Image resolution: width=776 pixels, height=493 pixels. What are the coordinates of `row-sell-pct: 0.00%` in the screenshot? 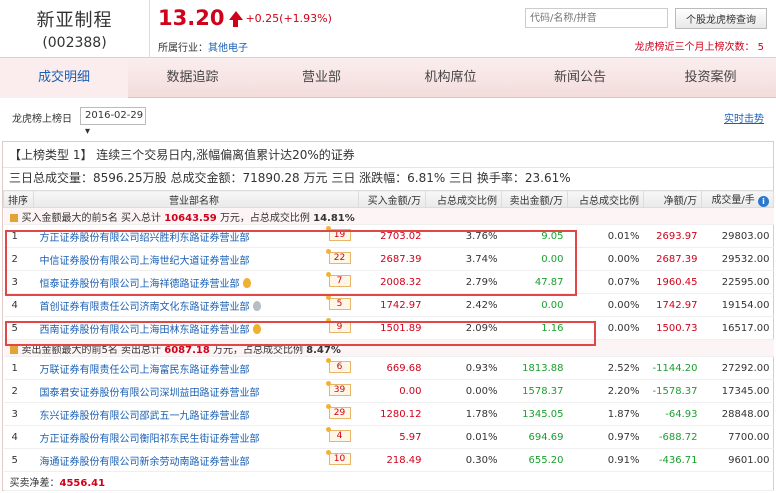 It's located at (605, 259).